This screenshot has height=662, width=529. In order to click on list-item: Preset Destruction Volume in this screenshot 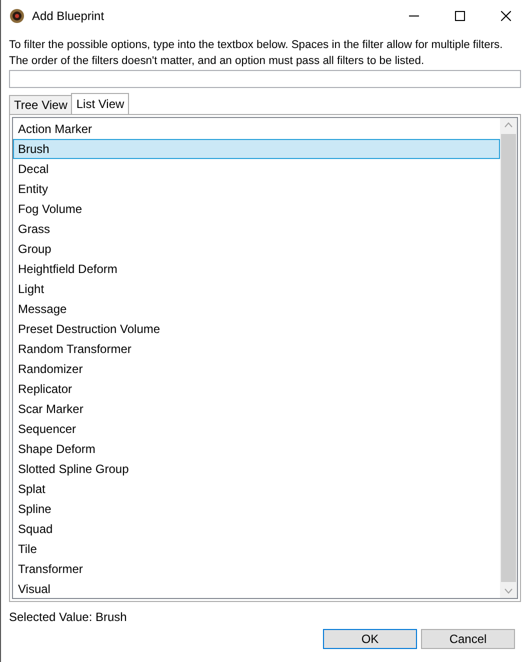, I will do `click(256, 329)`.